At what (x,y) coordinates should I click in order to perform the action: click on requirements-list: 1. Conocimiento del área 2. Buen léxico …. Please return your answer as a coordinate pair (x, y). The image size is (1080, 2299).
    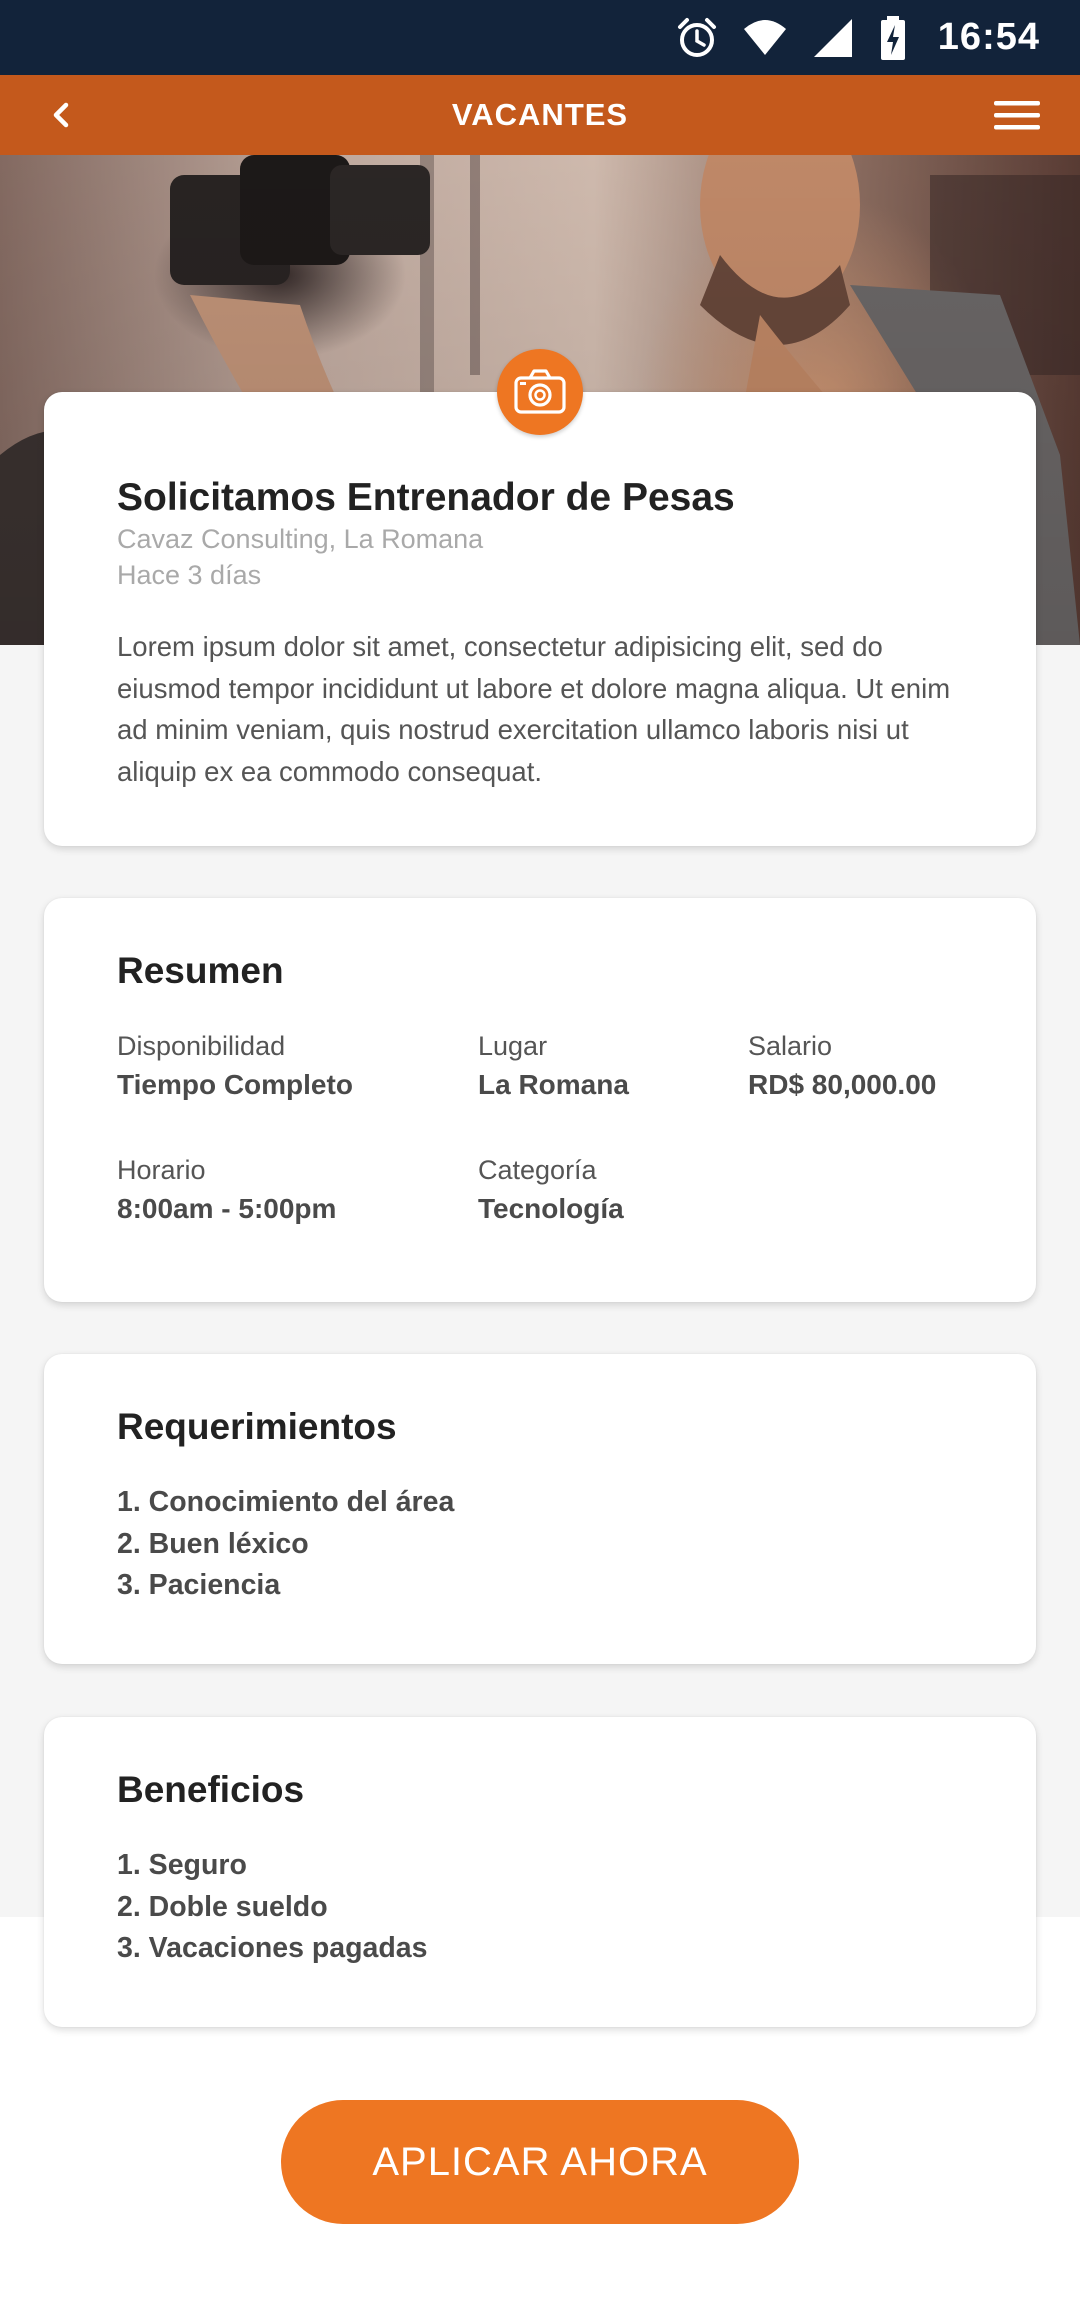
    Looking at the image, I should click on (285, 1544).